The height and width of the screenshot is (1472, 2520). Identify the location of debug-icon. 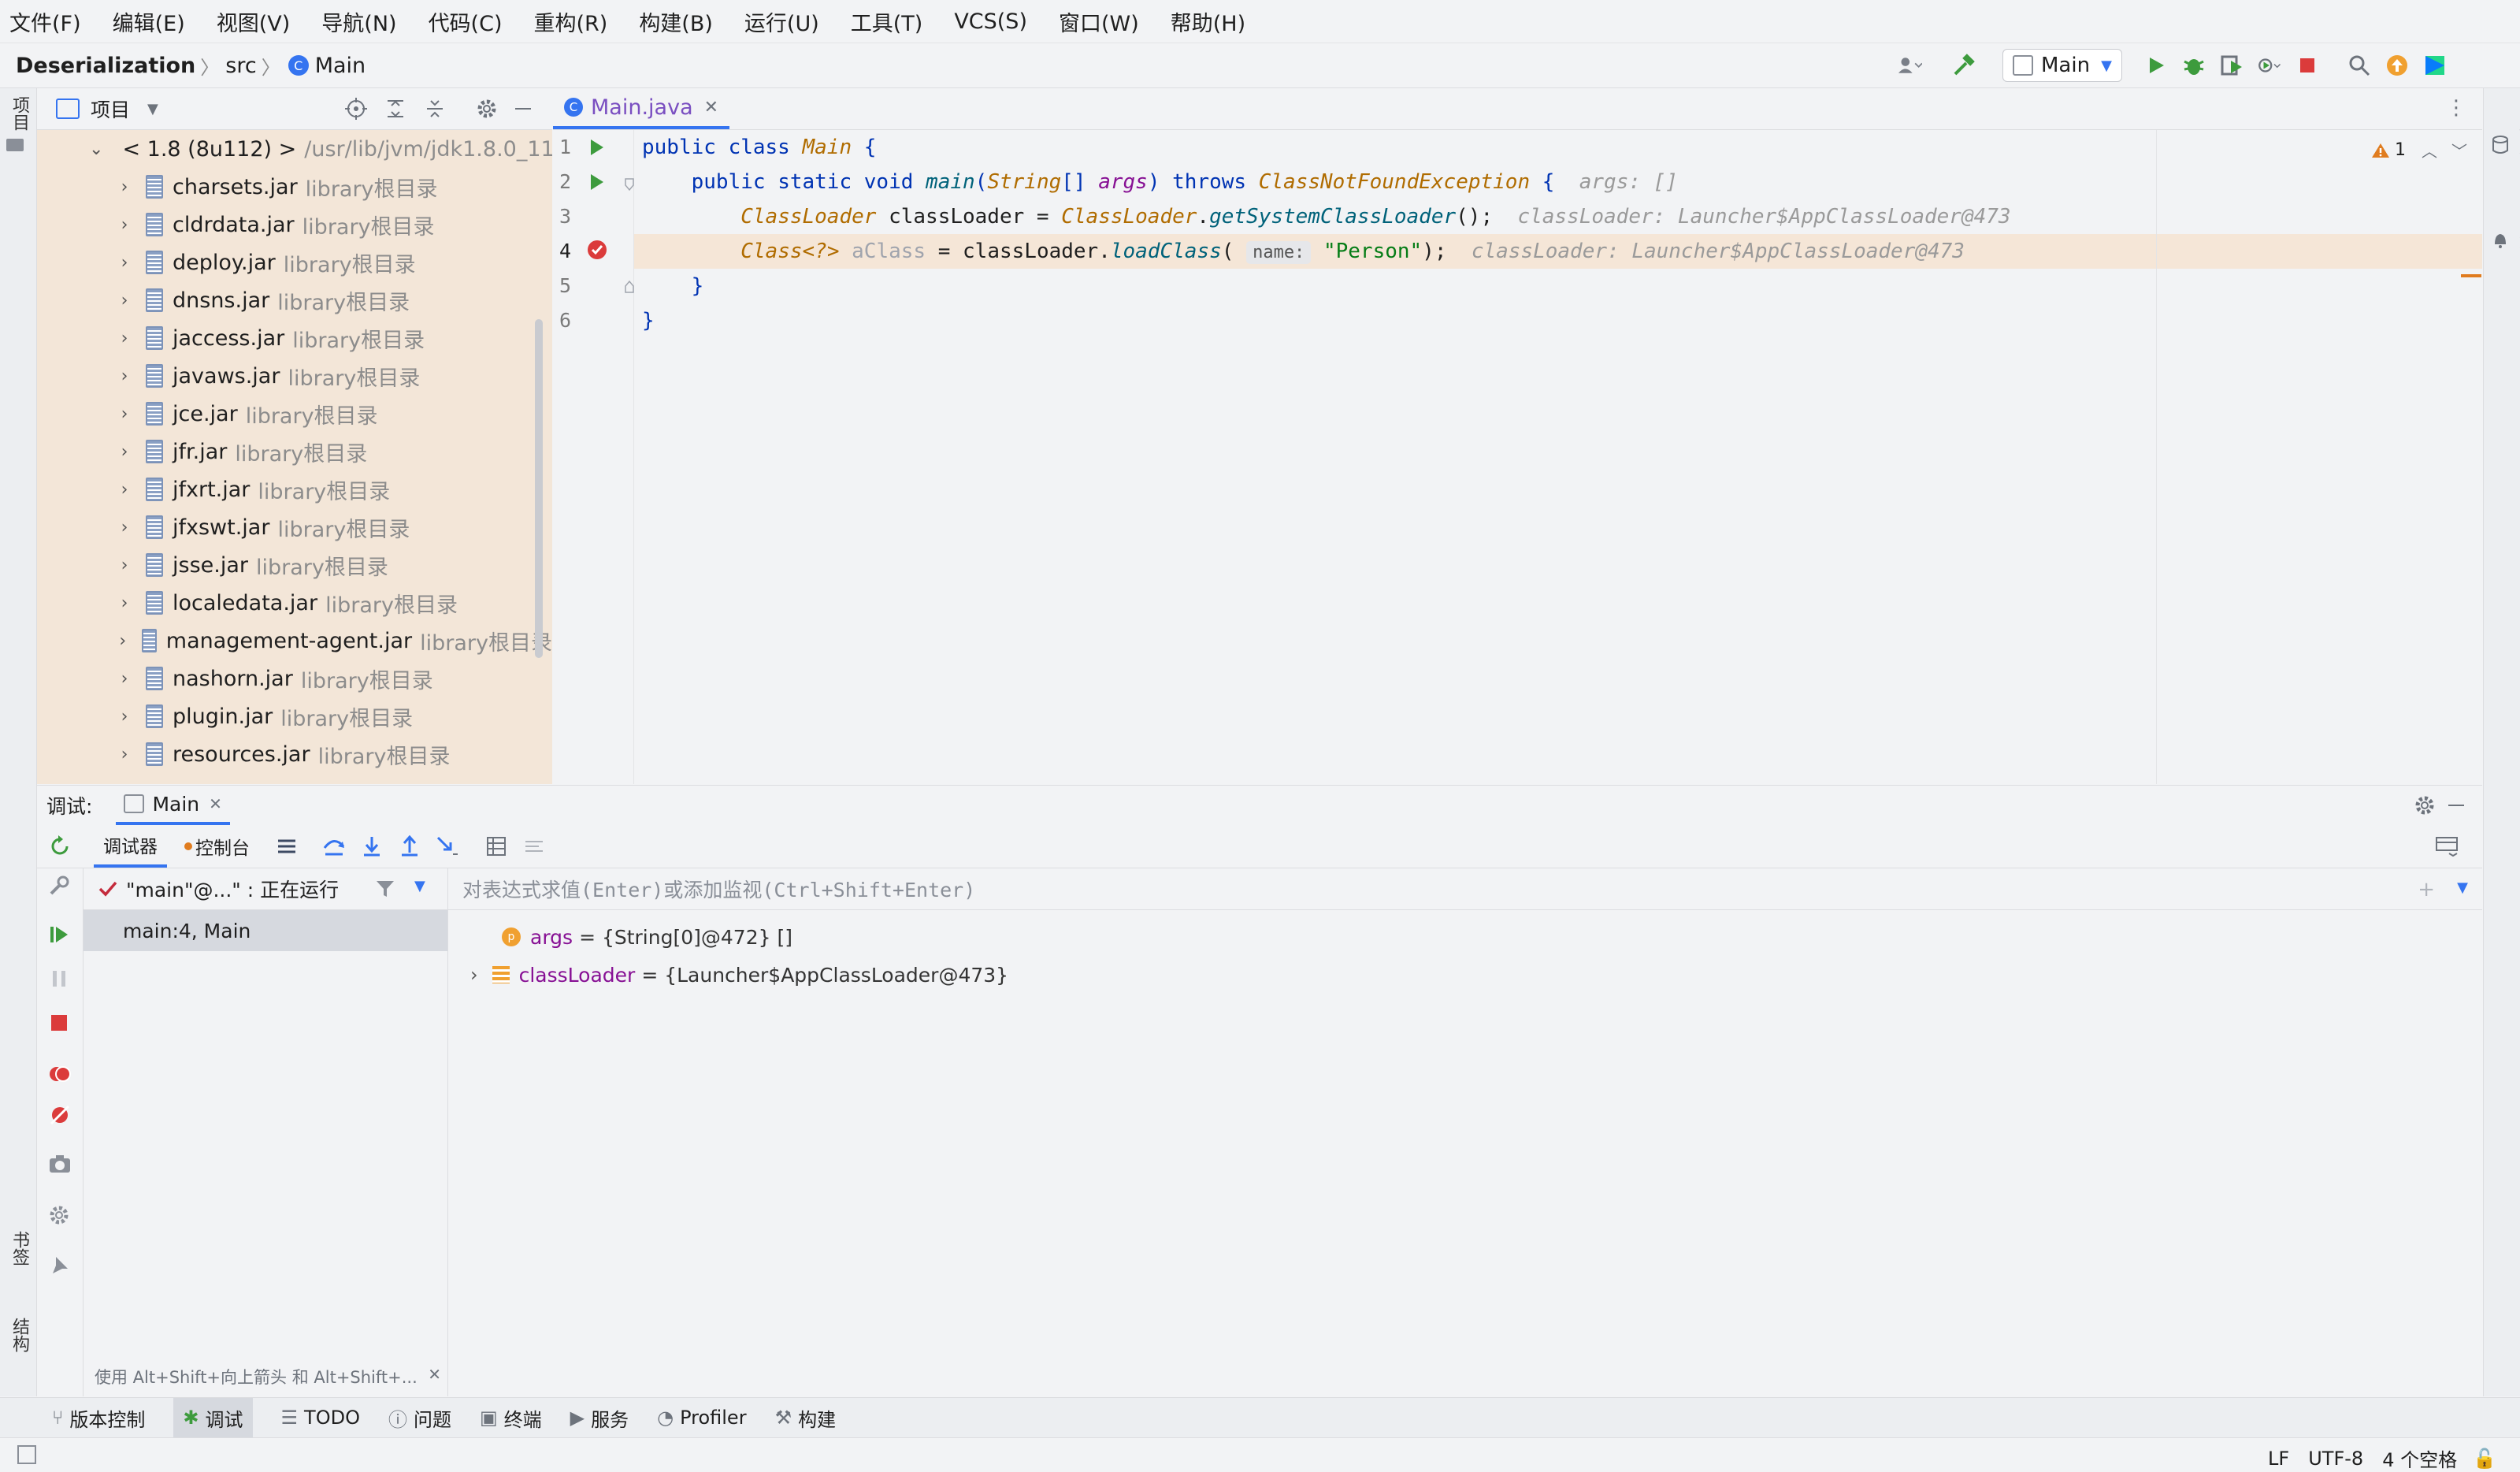
(2194, 65).